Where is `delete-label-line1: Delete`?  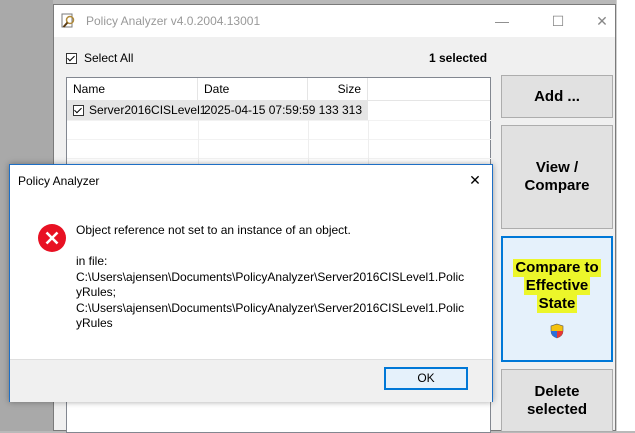 delete-label-line1: Delete is located at coordinates (557, 391).